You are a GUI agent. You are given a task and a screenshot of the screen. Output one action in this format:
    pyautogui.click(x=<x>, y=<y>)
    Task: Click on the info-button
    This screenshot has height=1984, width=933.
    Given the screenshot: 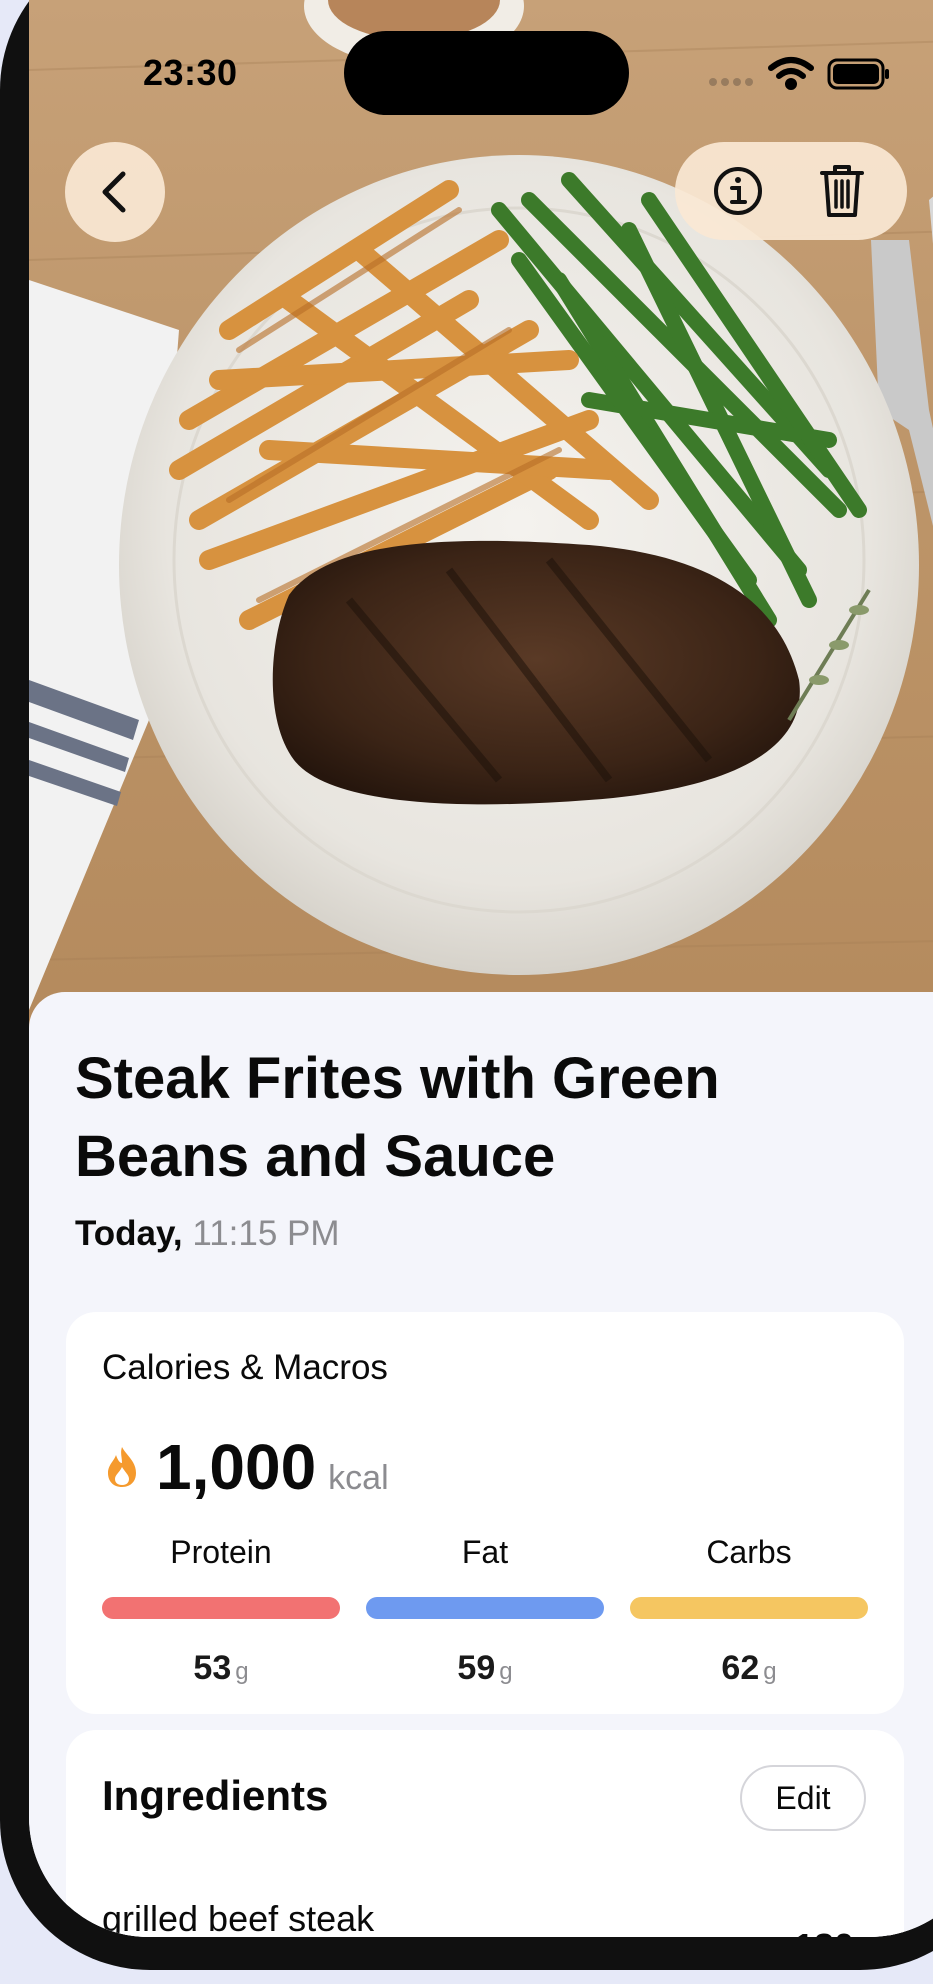 What is the action you would take?
    pyautogui.click(x=738, y=191)
    